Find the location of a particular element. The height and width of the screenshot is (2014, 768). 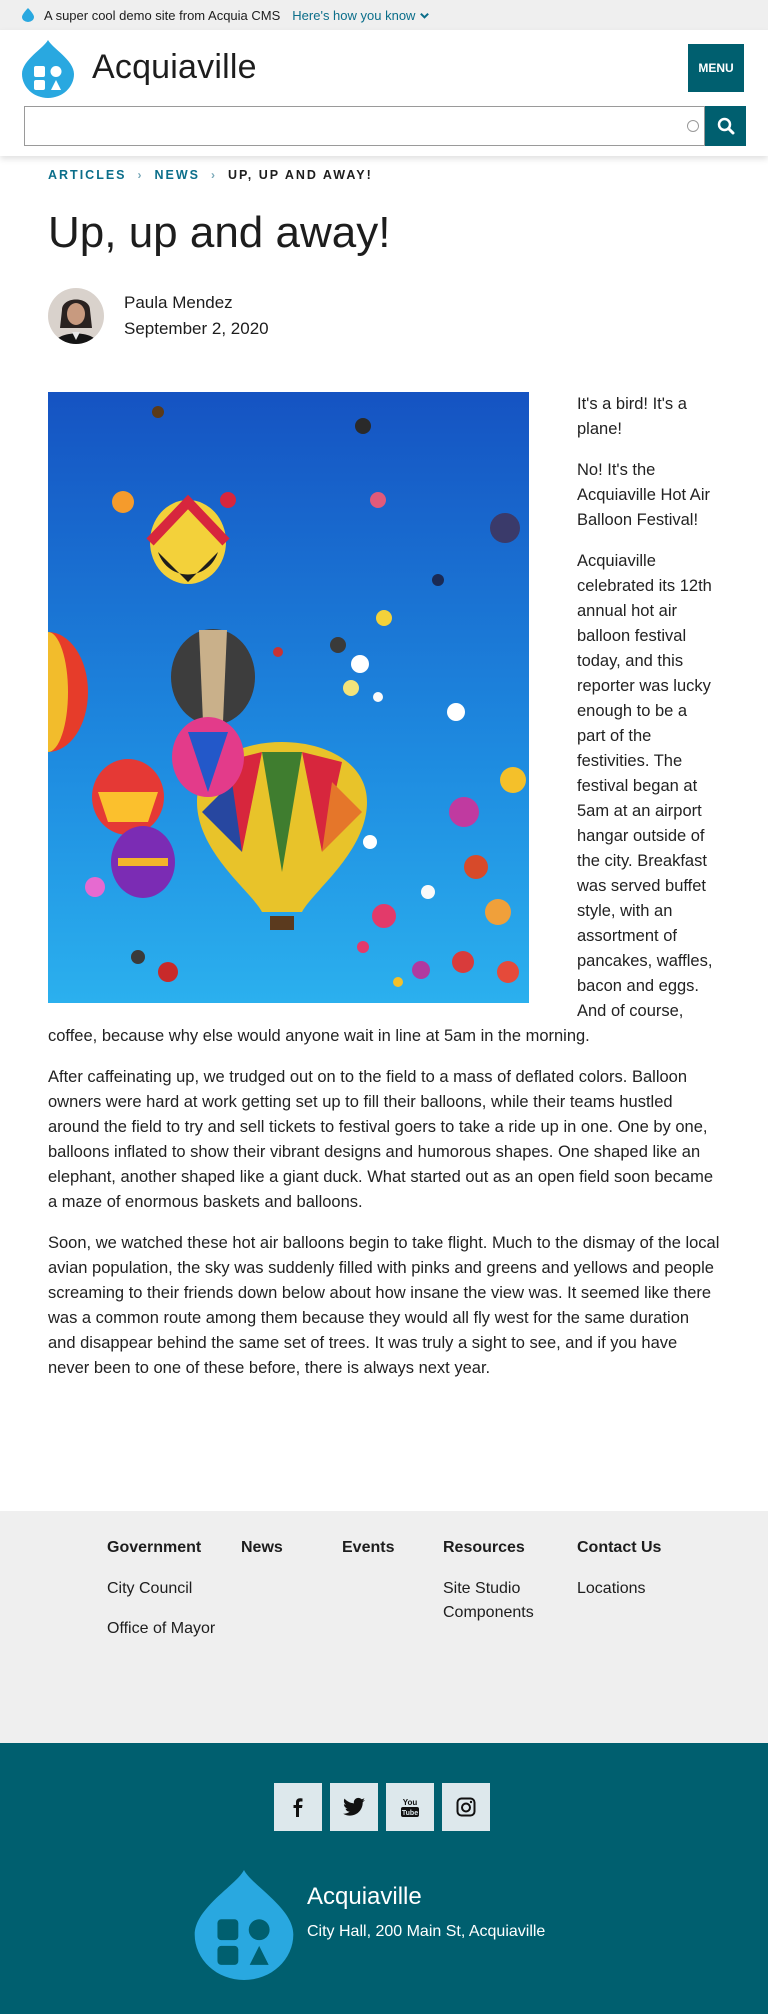

instagram-icon is located at coordinates (466, 1807).